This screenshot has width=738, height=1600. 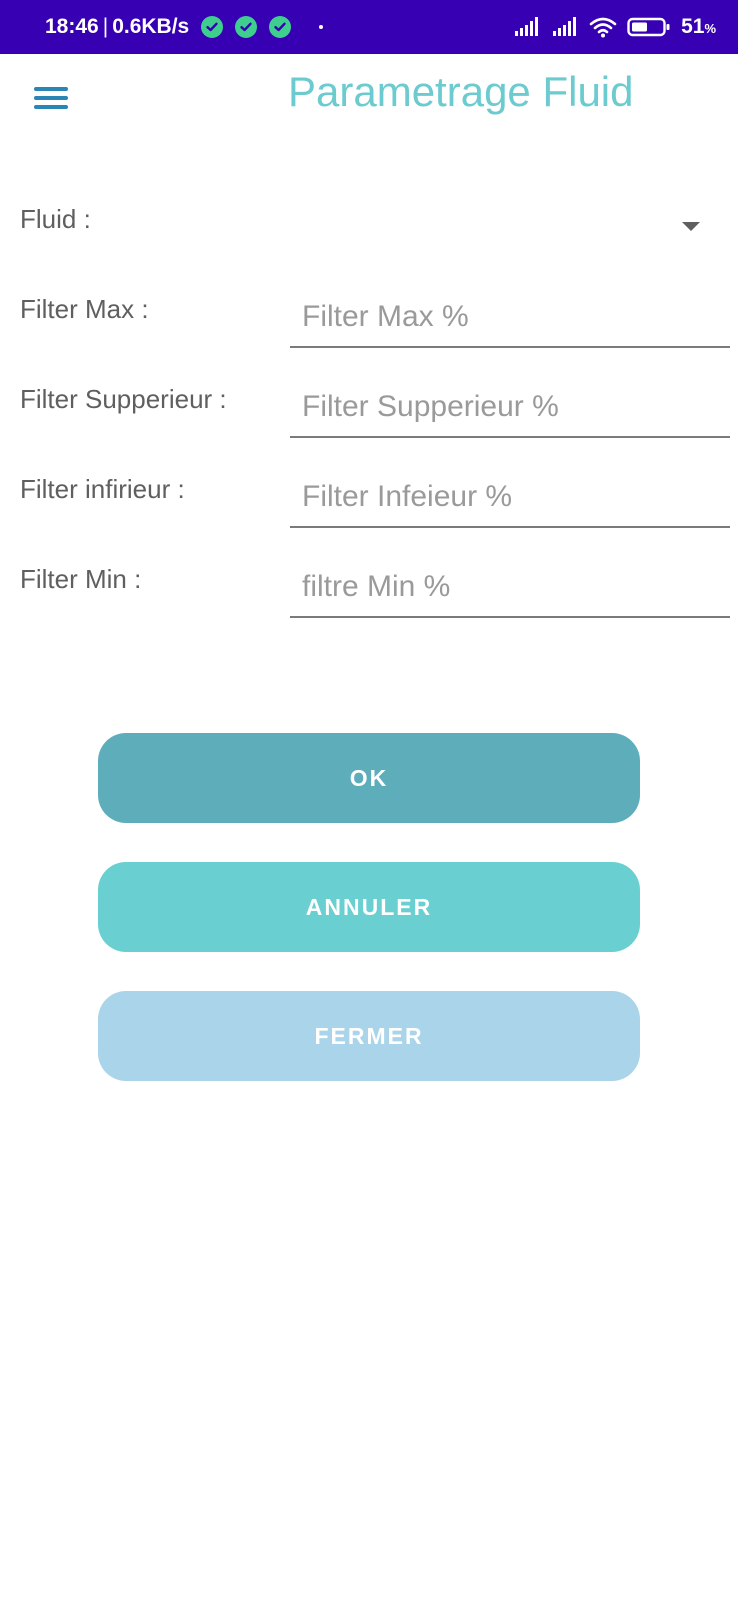 I want to click on dropdown-arrow-icon, so click(x=691, y=226).